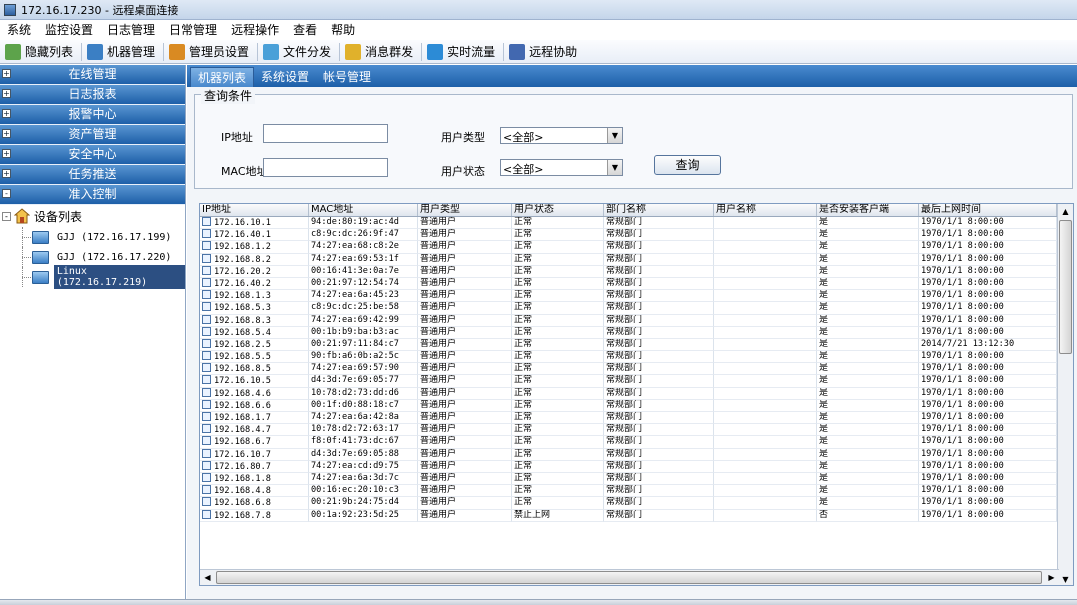 The width and height of the screenshot is (1077, 605). I want to click on toolbar-button-2: 管理员设置, so click(210, 52).